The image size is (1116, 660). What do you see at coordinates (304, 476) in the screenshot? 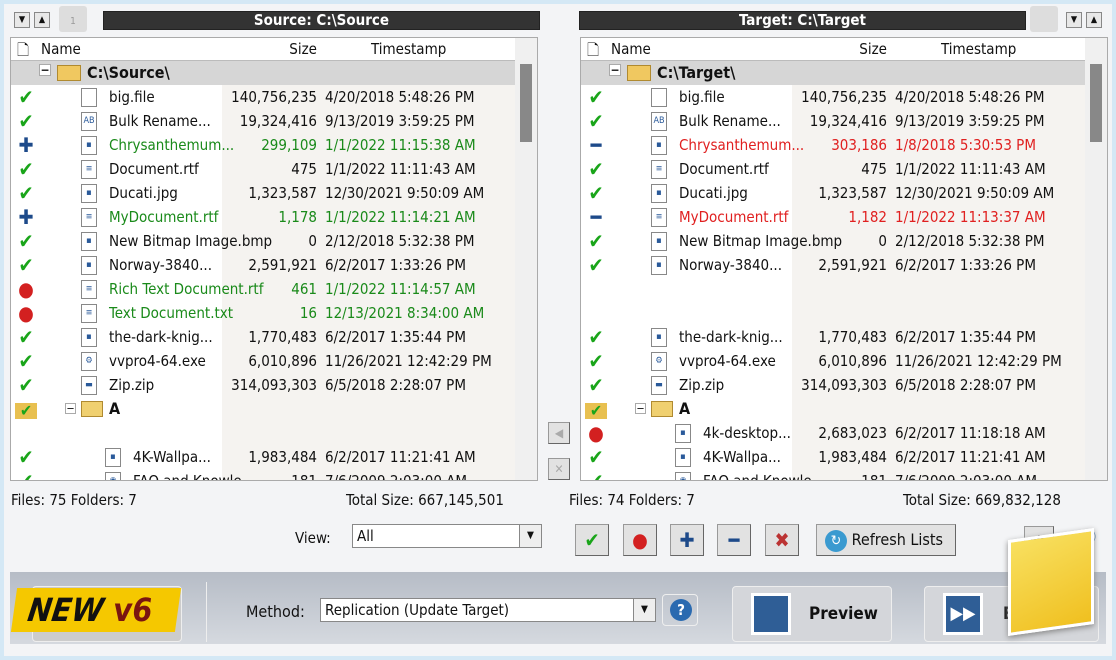
I see `file-size: 181` at bounding box center [304, 476].